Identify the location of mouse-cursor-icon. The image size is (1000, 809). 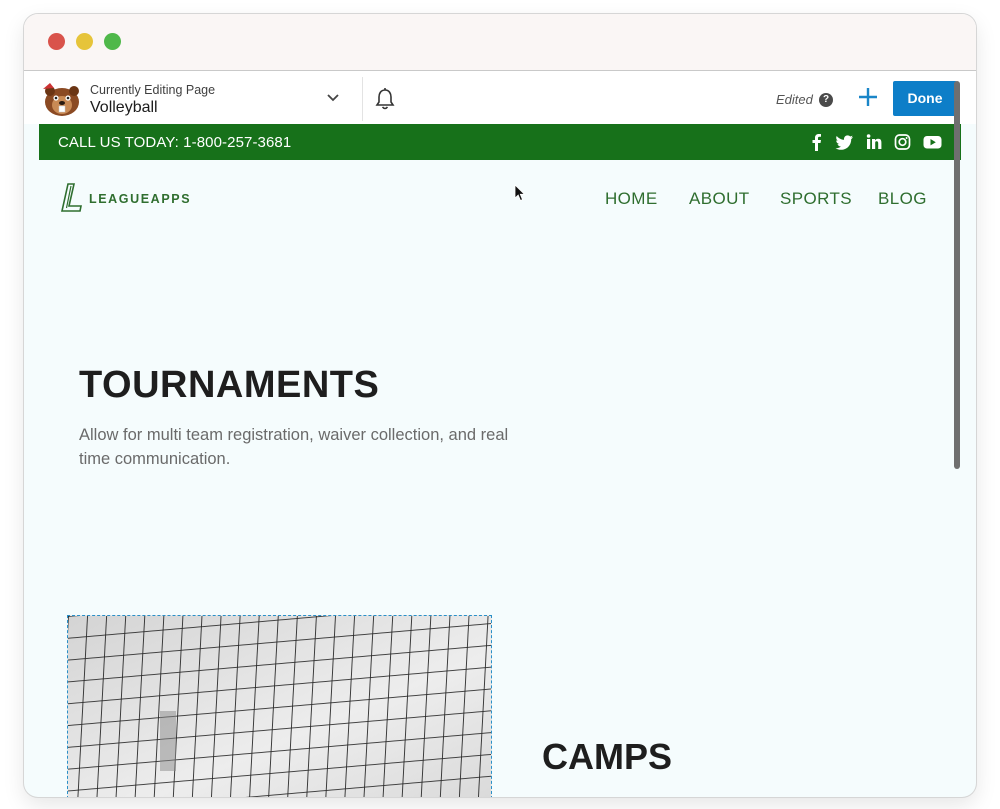
(520, 193).